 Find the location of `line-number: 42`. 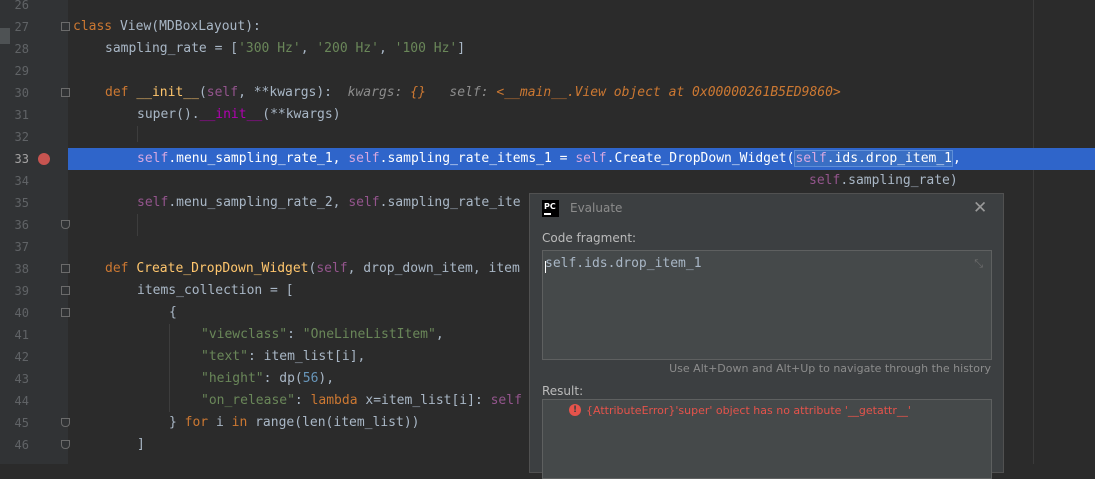

line-number: 42 is located at coordinates (21, 357).